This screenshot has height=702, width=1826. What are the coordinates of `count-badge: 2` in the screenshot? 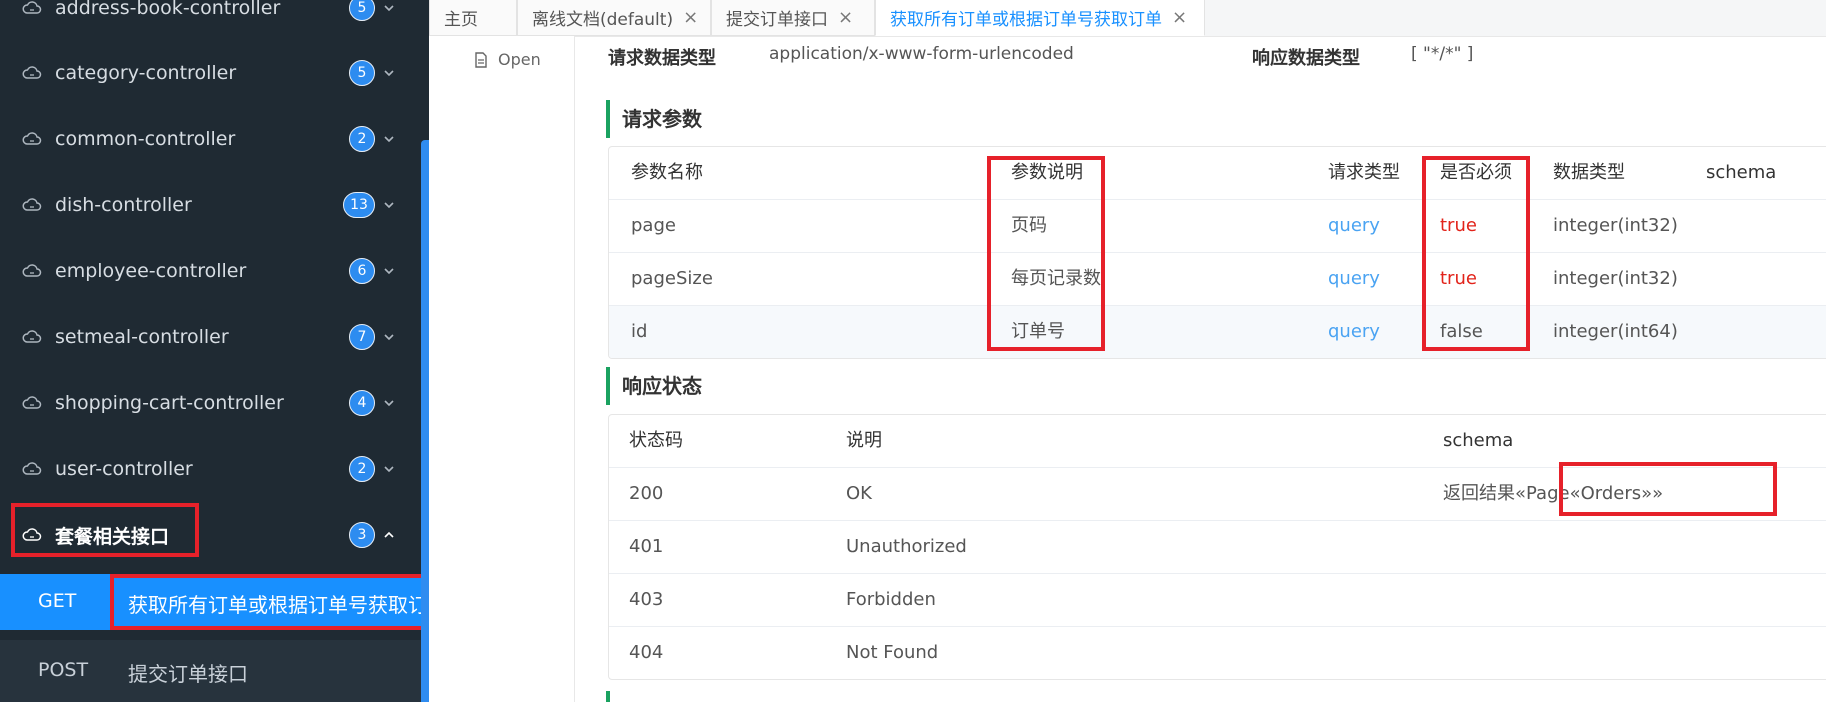 It's located at (362, 139).